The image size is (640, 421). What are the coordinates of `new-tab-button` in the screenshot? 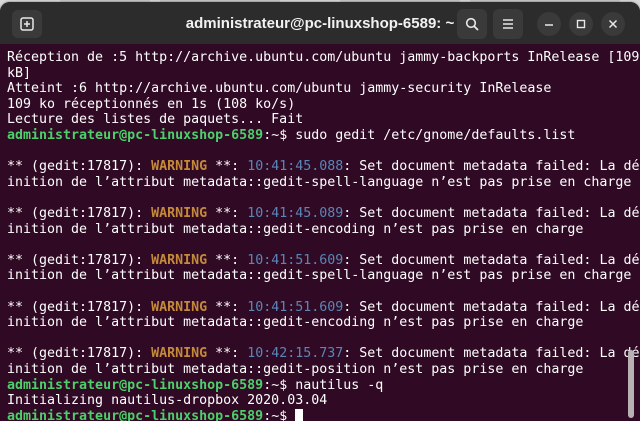 It's located at (27, 24).